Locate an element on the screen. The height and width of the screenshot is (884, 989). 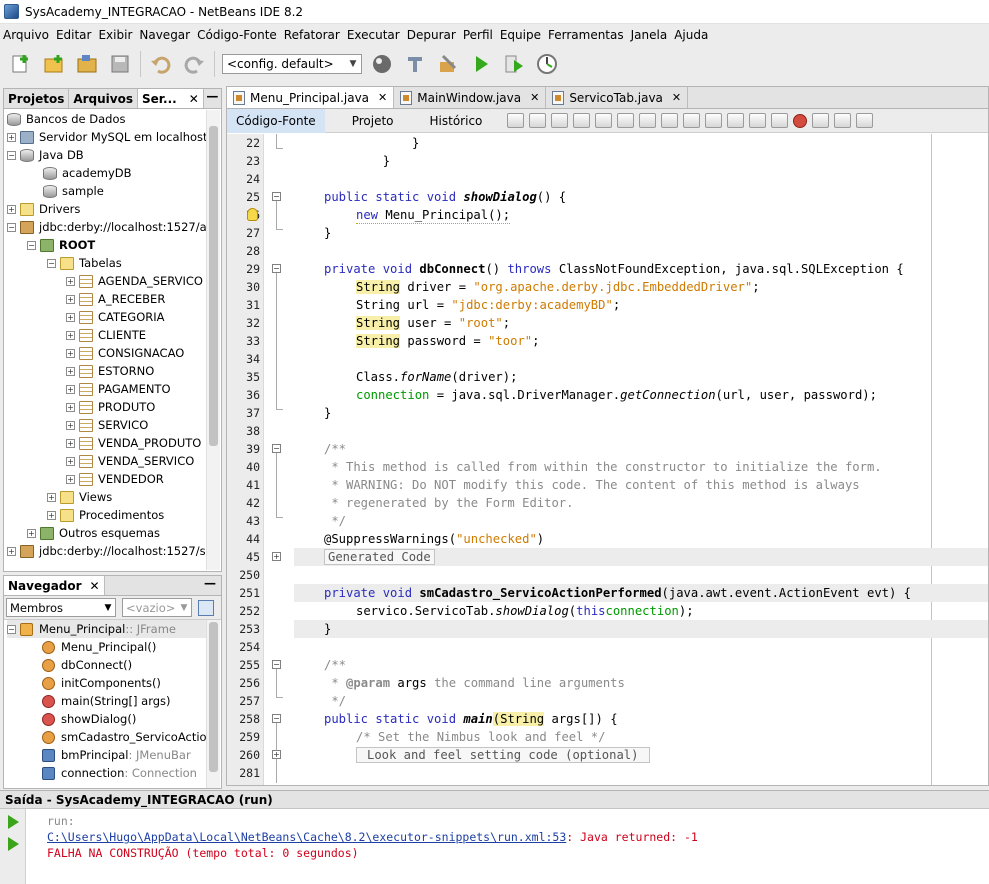
back-icon is located at coordinates (538, 120).